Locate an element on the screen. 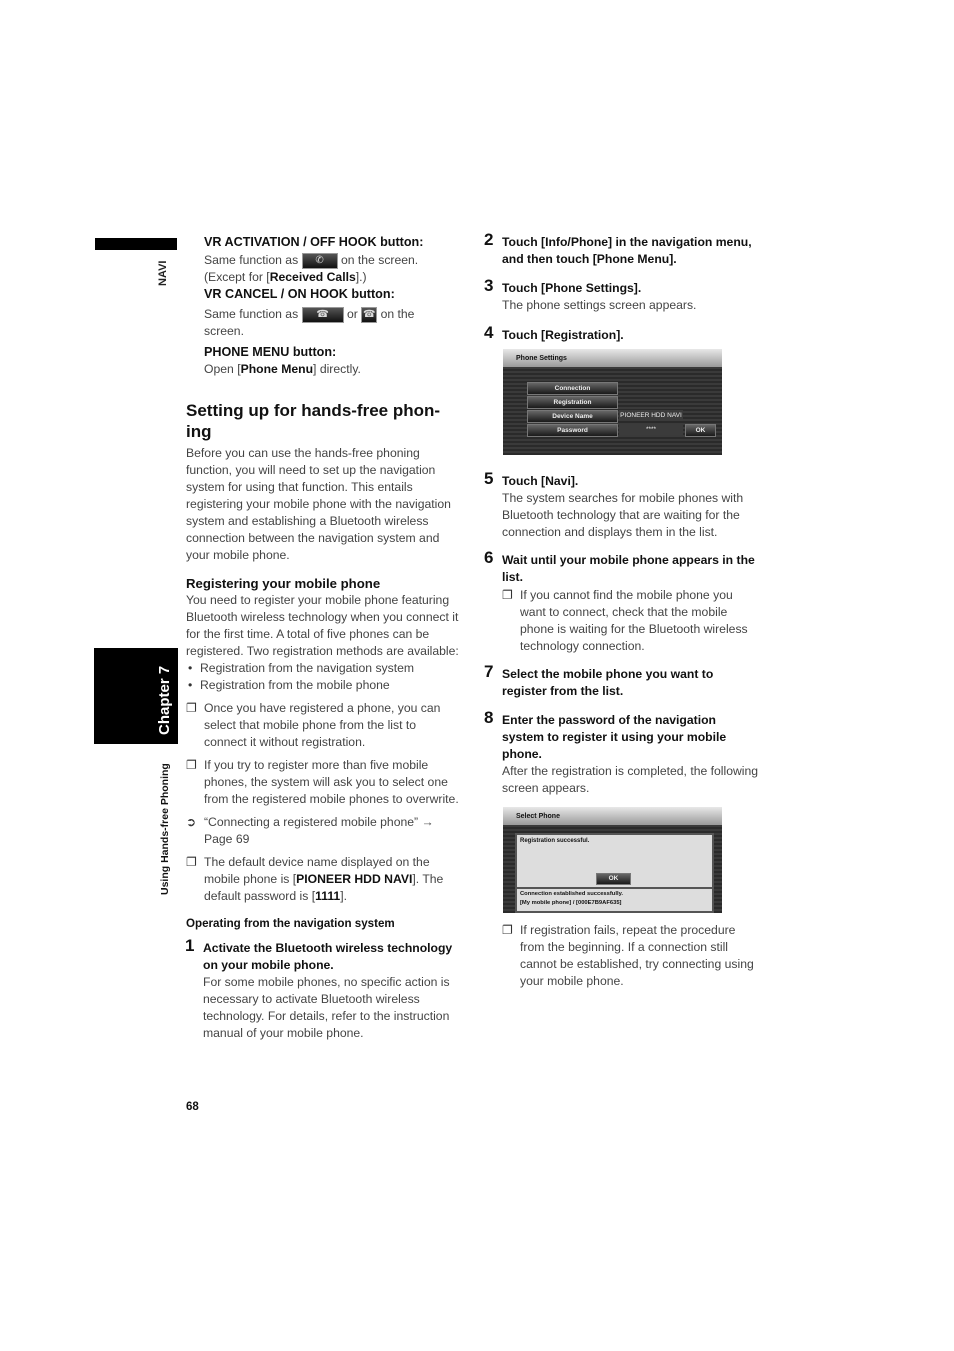  phone-menu-label: PHONE MENU button: is located at coordinates (270, 352).